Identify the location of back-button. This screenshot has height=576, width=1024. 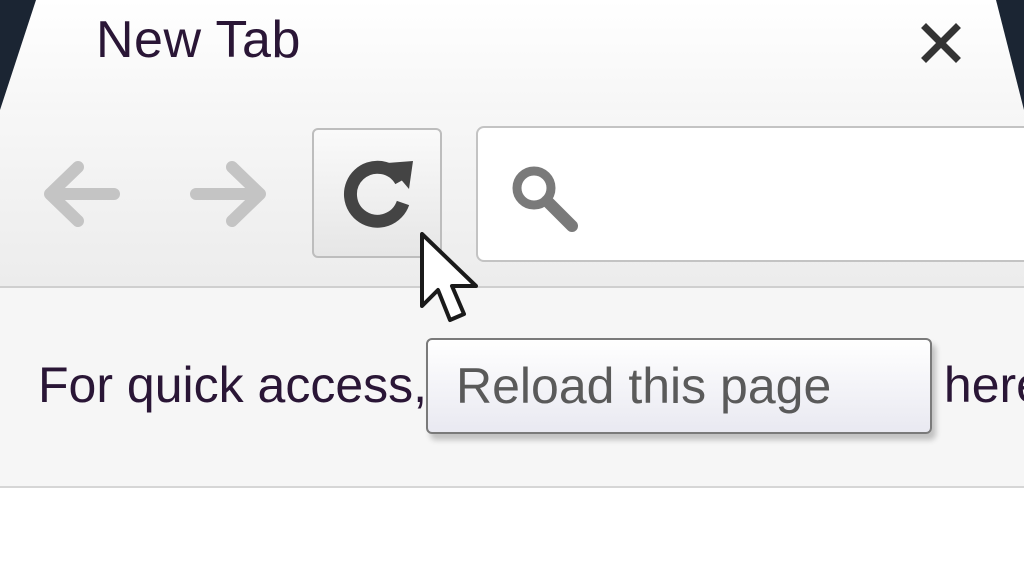
(80, 194).